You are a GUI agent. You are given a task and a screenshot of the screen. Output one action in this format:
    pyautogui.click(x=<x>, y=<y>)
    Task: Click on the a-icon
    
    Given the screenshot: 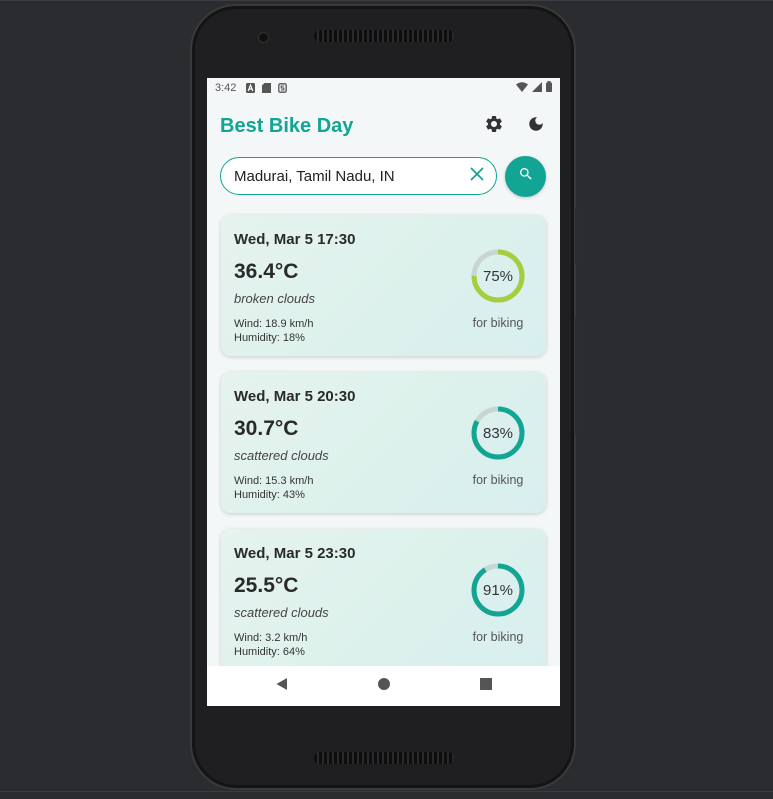 What is the action you would take?
    pyautogui.click(x=251, y=88)
    